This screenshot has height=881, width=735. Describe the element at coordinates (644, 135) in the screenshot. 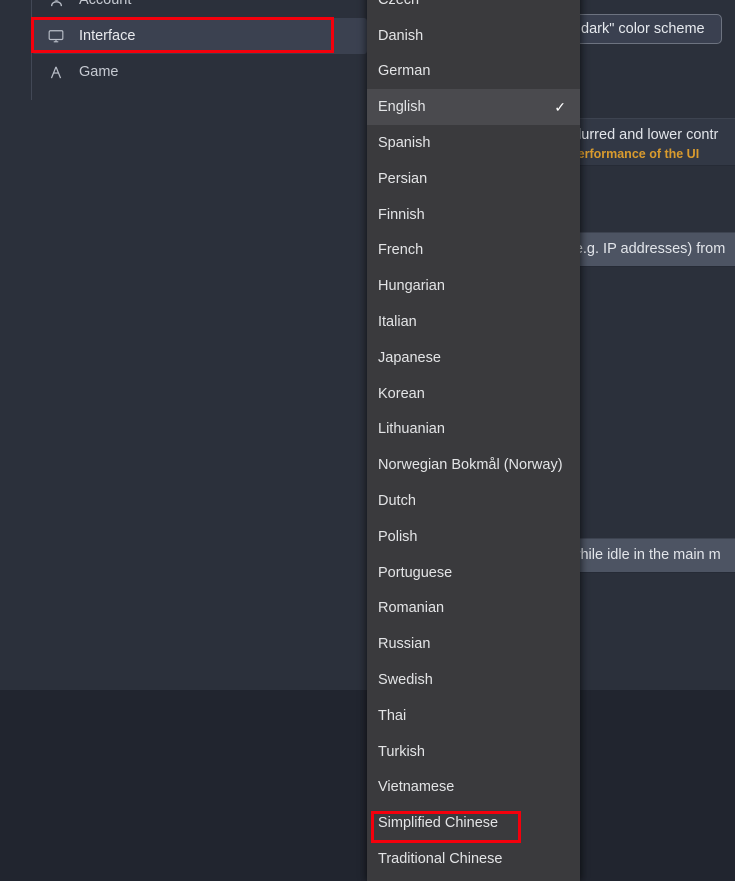

I see `setting-row-label: blurred and lower contr` at that location.